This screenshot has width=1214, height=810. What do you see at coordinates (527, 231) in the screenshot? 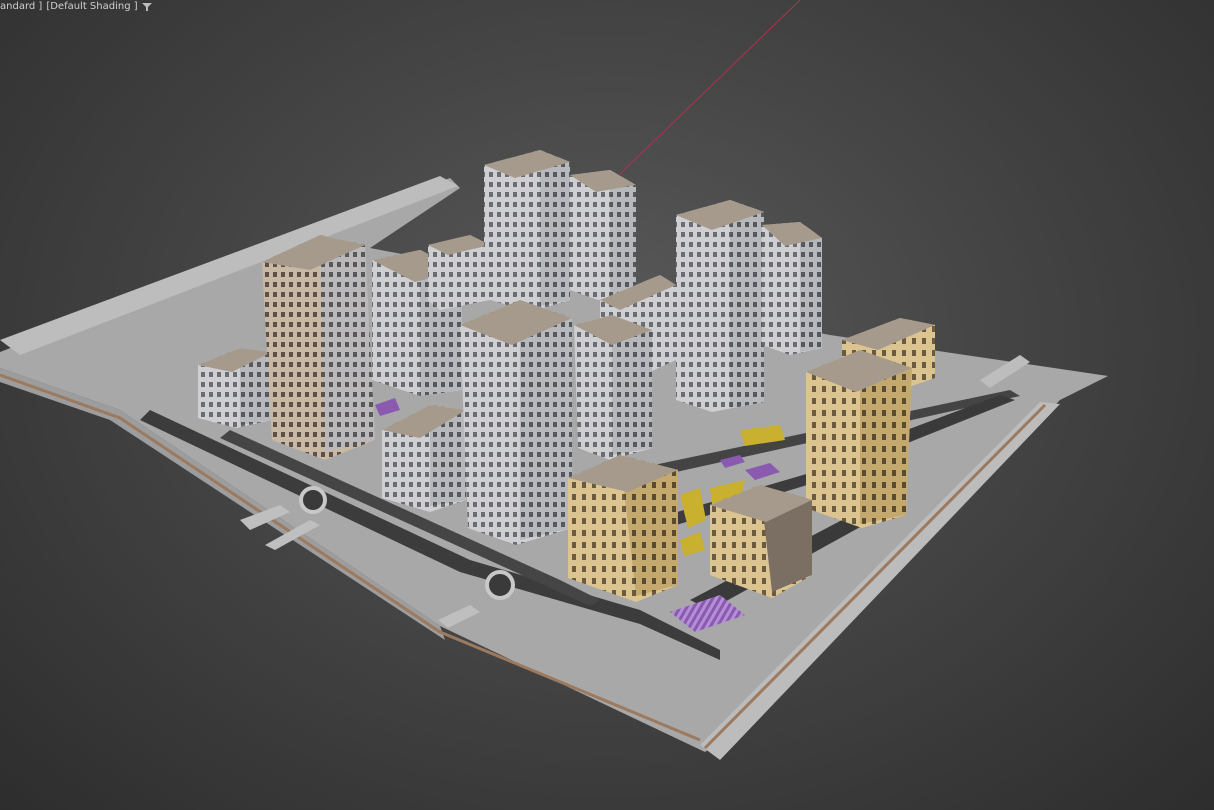
I see `building-grey-tall-center-back` at bounding box center [527, 231].